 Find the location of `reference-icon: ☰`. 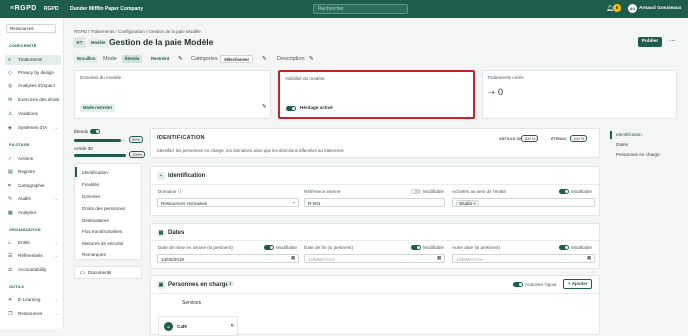

reference-icon: ☰ is located at coordinates (10, 256).